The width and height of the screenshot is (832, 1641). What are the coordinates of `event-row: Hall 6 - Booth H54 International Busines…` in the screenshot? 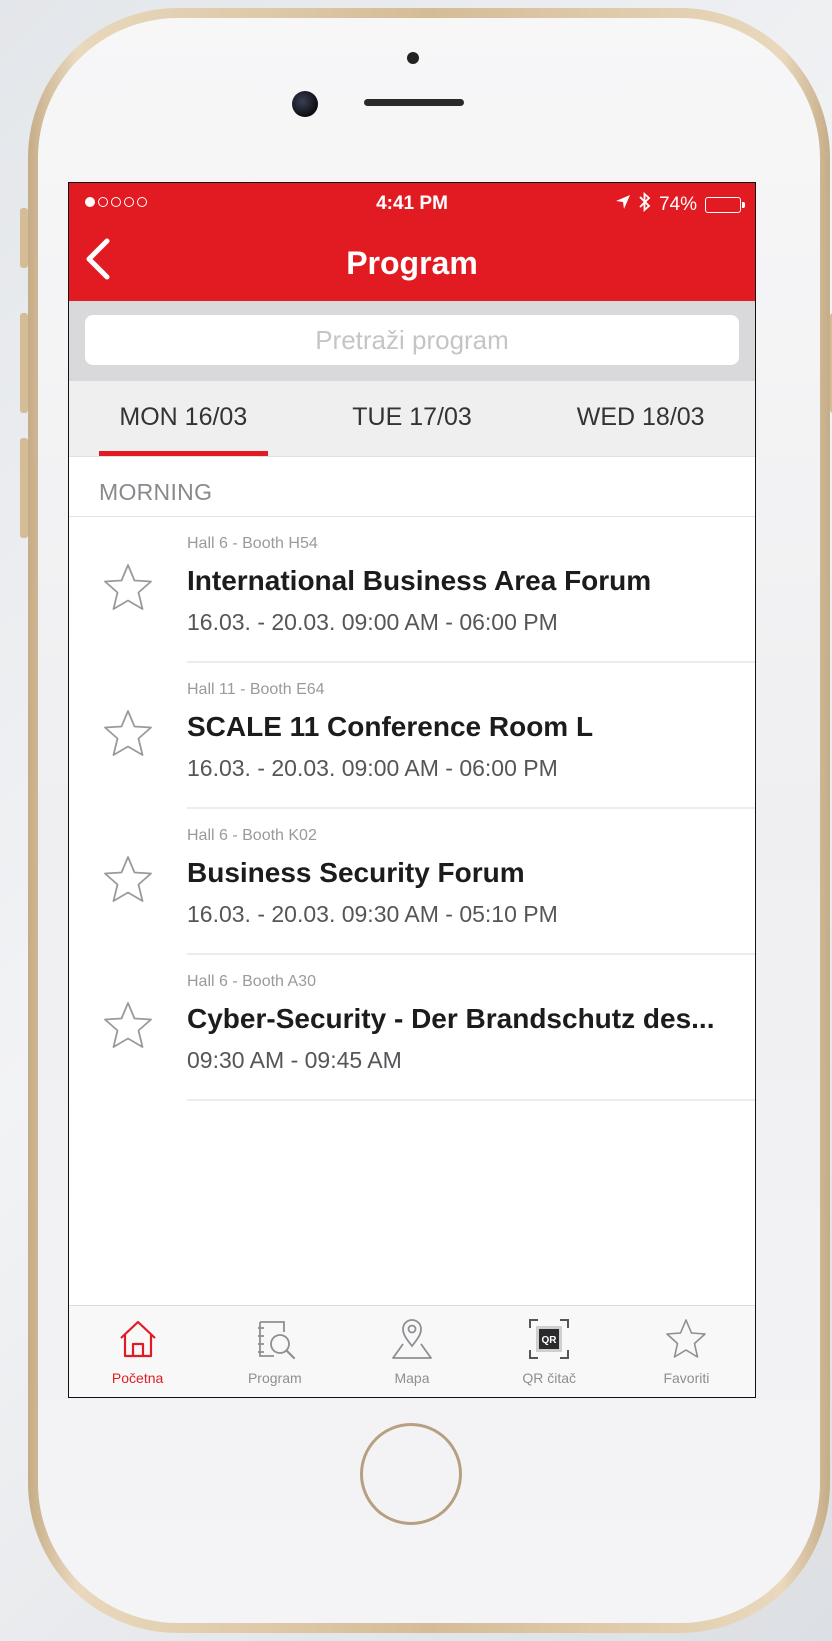 It's located at (412, 590).